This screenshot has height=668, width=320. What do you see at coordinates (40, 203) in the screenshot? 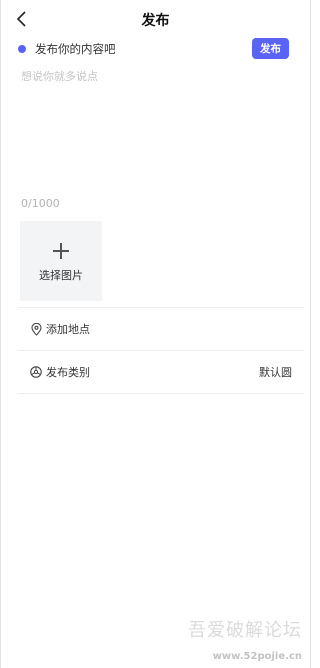
I see `char-count: 0/1000` at bounding box center [40, 203].